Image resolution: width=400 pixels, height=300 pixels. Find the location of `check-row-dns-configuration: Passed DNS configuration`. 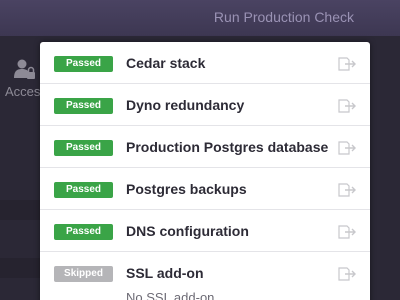

check-row-dns-configuration: Passed DNS configuration is located at coordinates (205, 231).